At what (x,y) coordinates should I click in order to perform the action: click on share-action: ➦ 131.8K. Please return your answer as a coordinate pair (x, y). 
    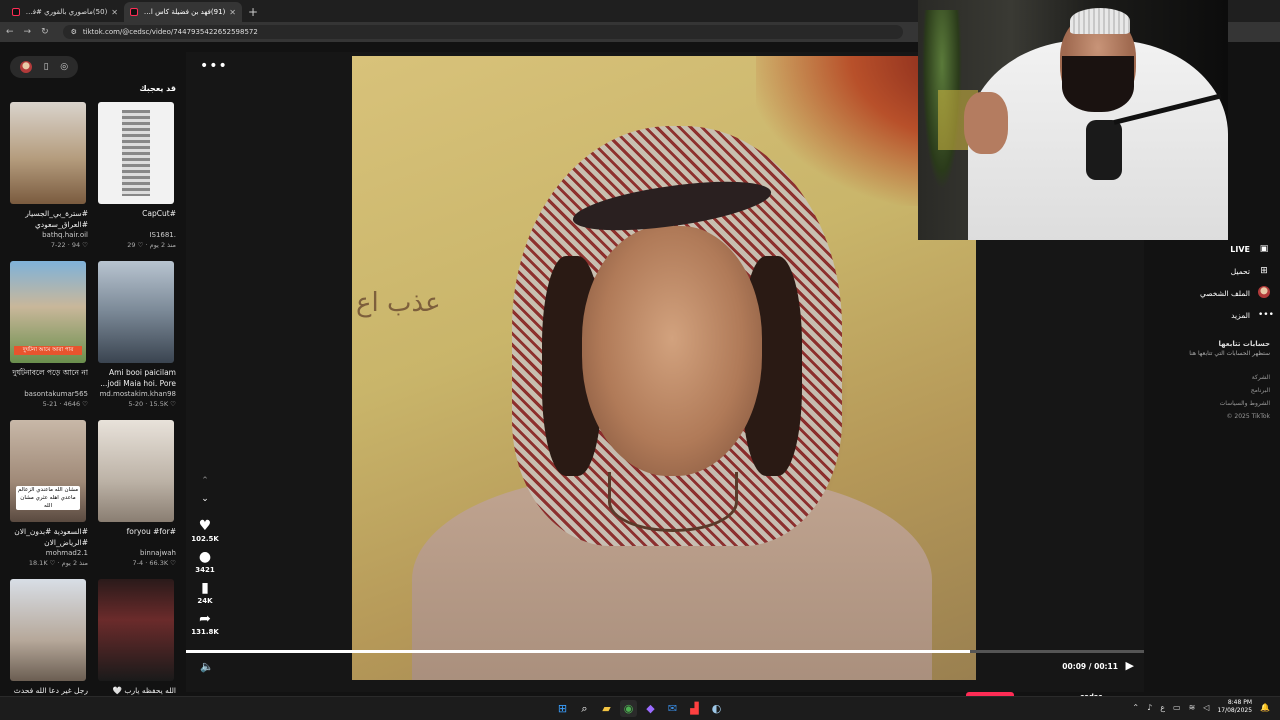
    Looking at the image, I should click on (205, 623).